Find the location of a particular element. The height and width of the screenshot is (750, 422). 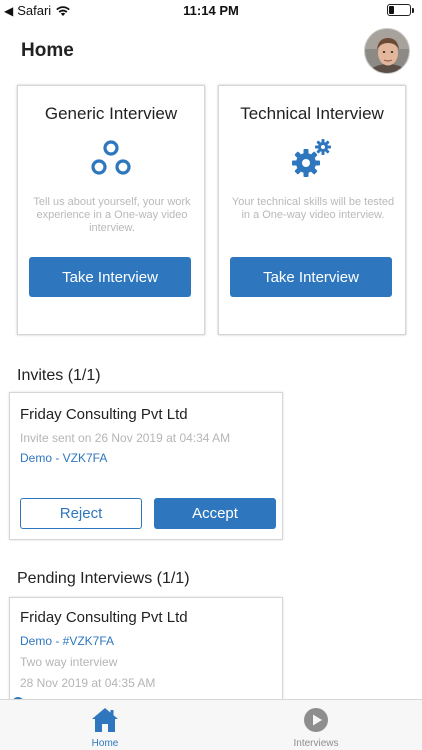

tab-home: Home is located at coordinates (105, 727).